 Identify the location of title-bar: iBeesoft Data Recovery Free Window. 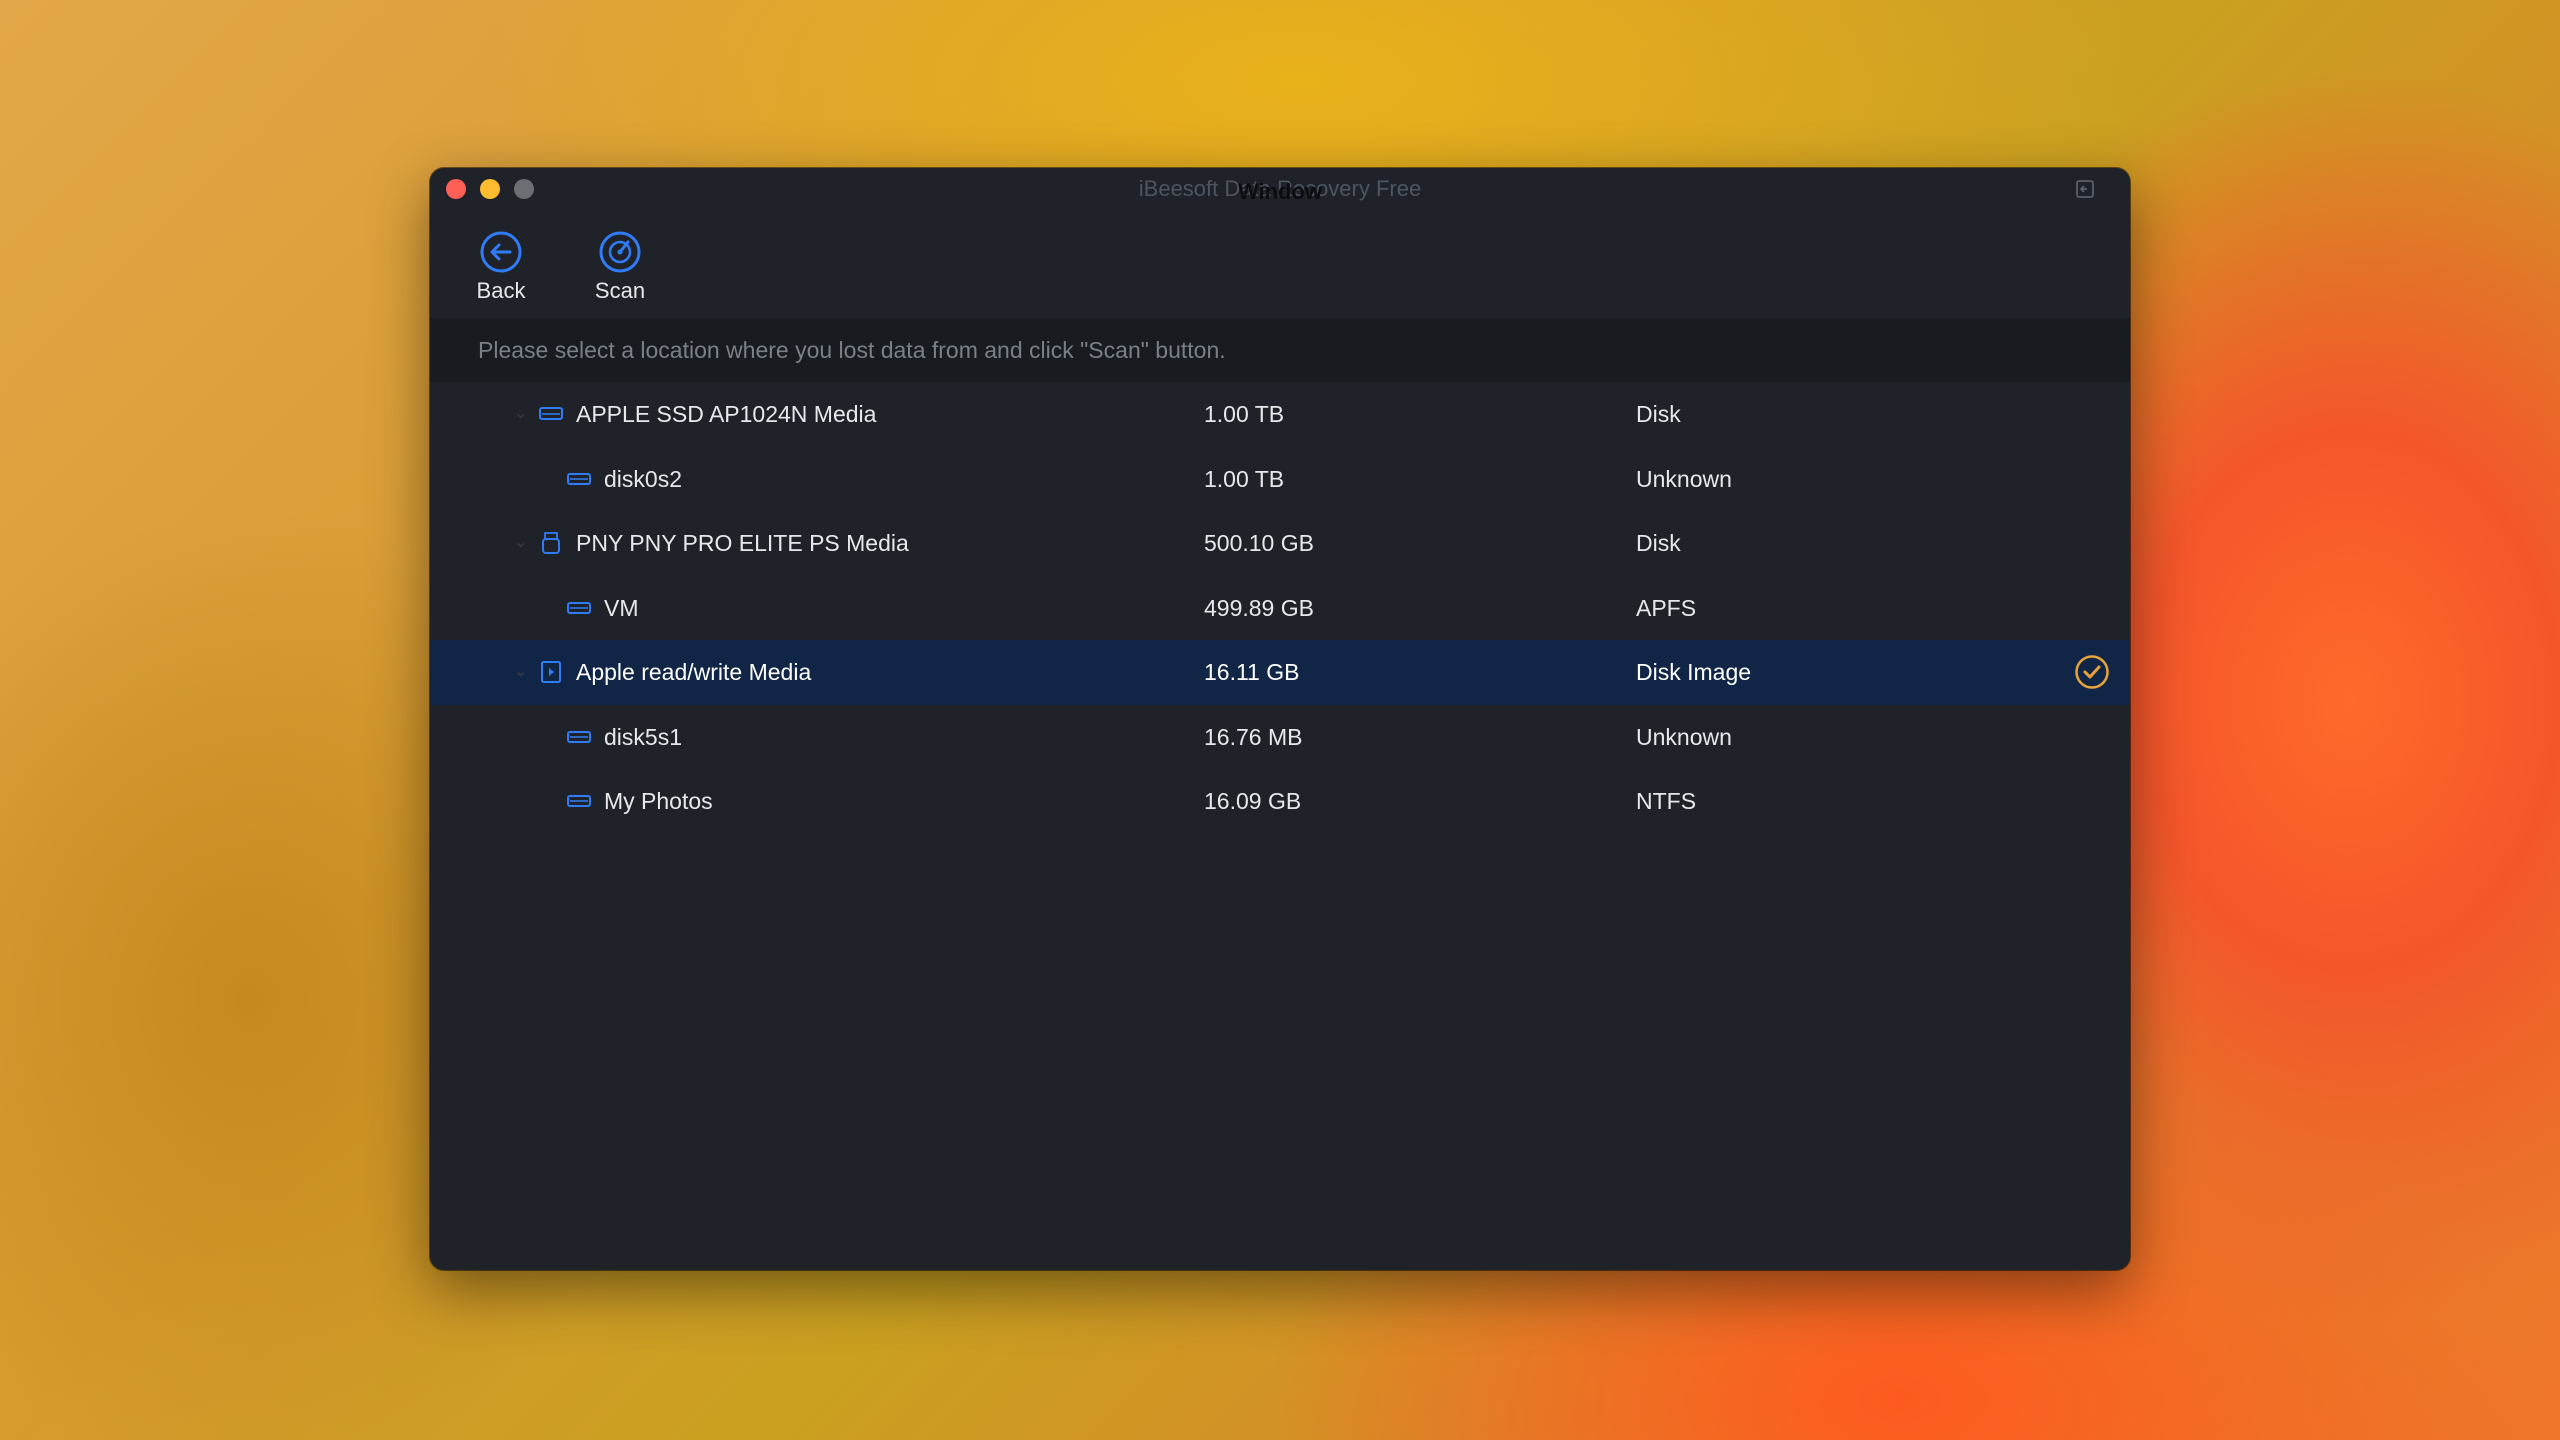
(1280, 188).